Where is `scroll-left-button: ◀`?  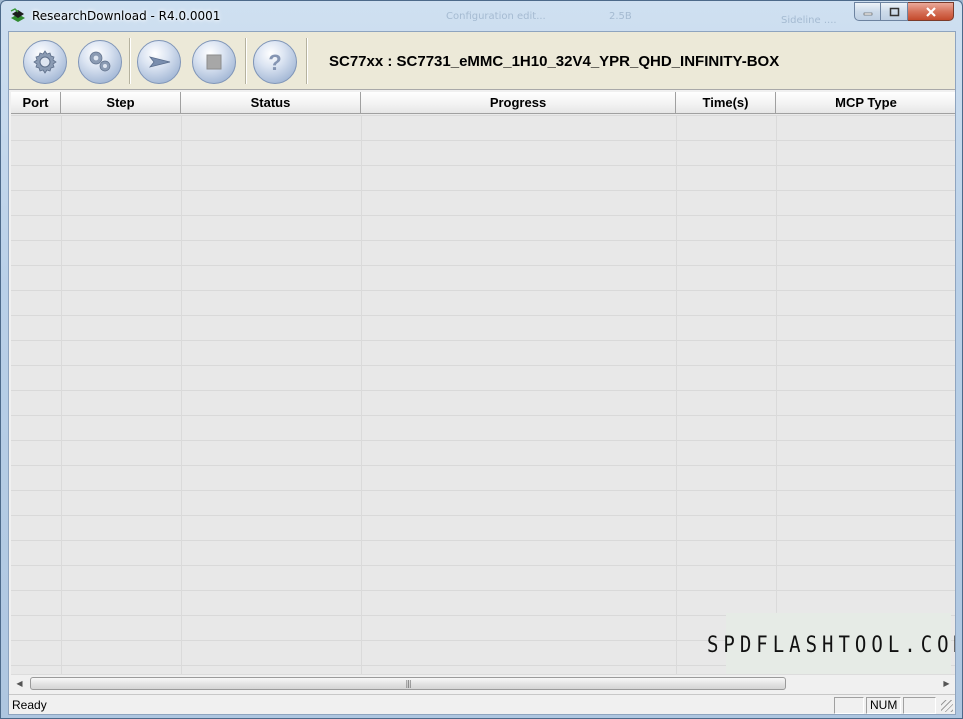
scroll-left-button: ◀ is located at coordinates (19, 683).